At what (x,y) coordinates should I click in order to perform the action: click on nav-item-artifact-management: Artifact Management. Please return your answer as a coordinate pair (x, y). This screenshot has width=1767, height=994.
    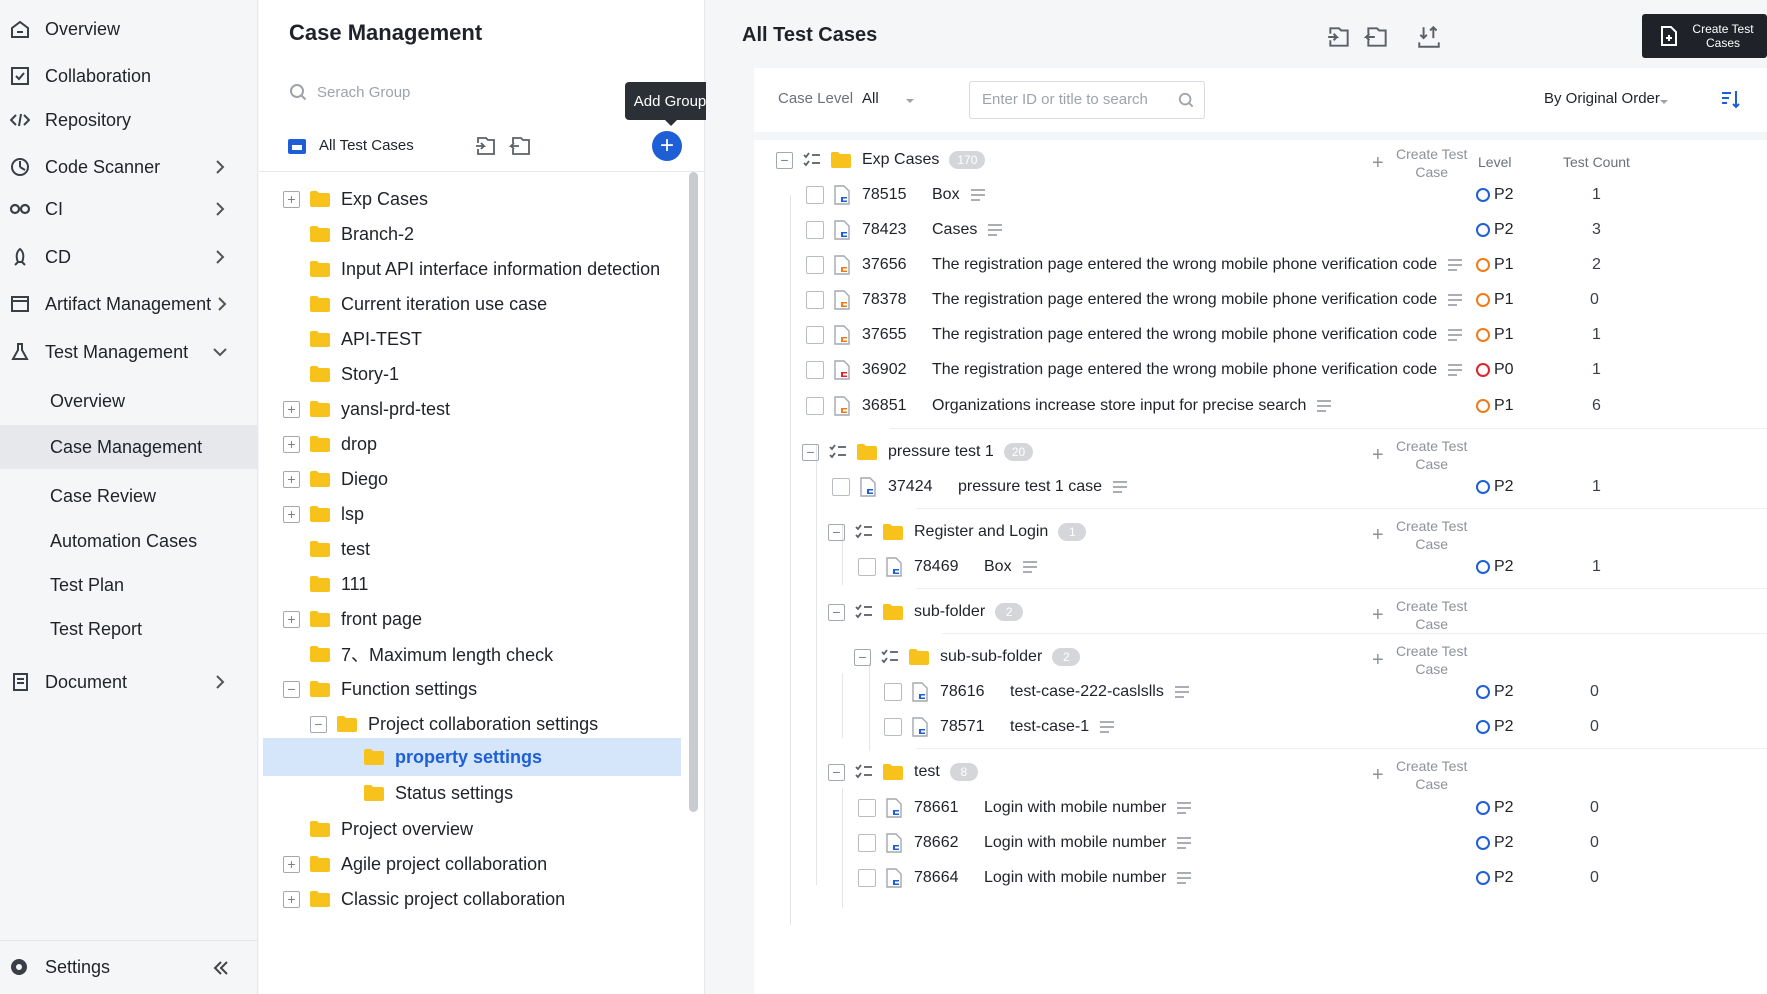
    Looking at the image, I should click on (129, 304).